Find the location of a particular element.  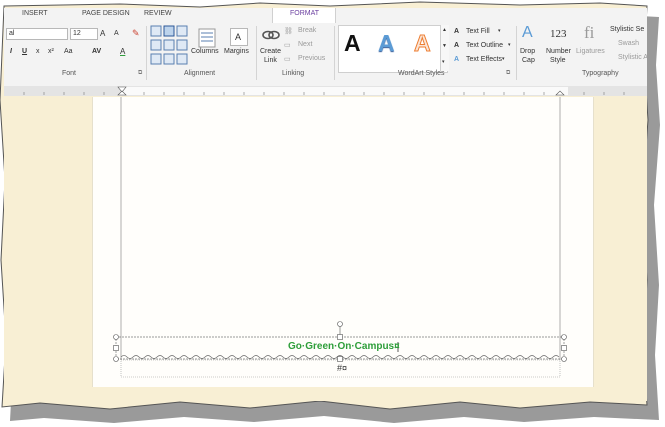

wordart-text: Go·Green·On·Campus¤ is located at coordinates (344, 346).